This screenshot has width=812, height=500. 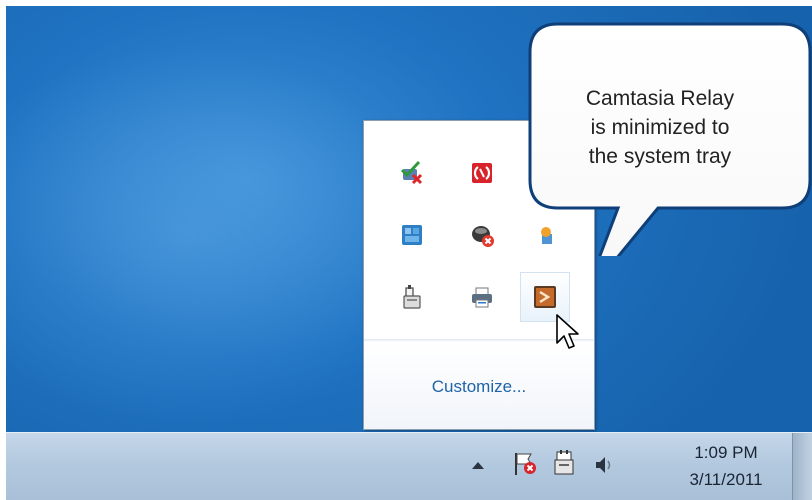 I want to click on power-plug-icon, so click(x=564, y=464).